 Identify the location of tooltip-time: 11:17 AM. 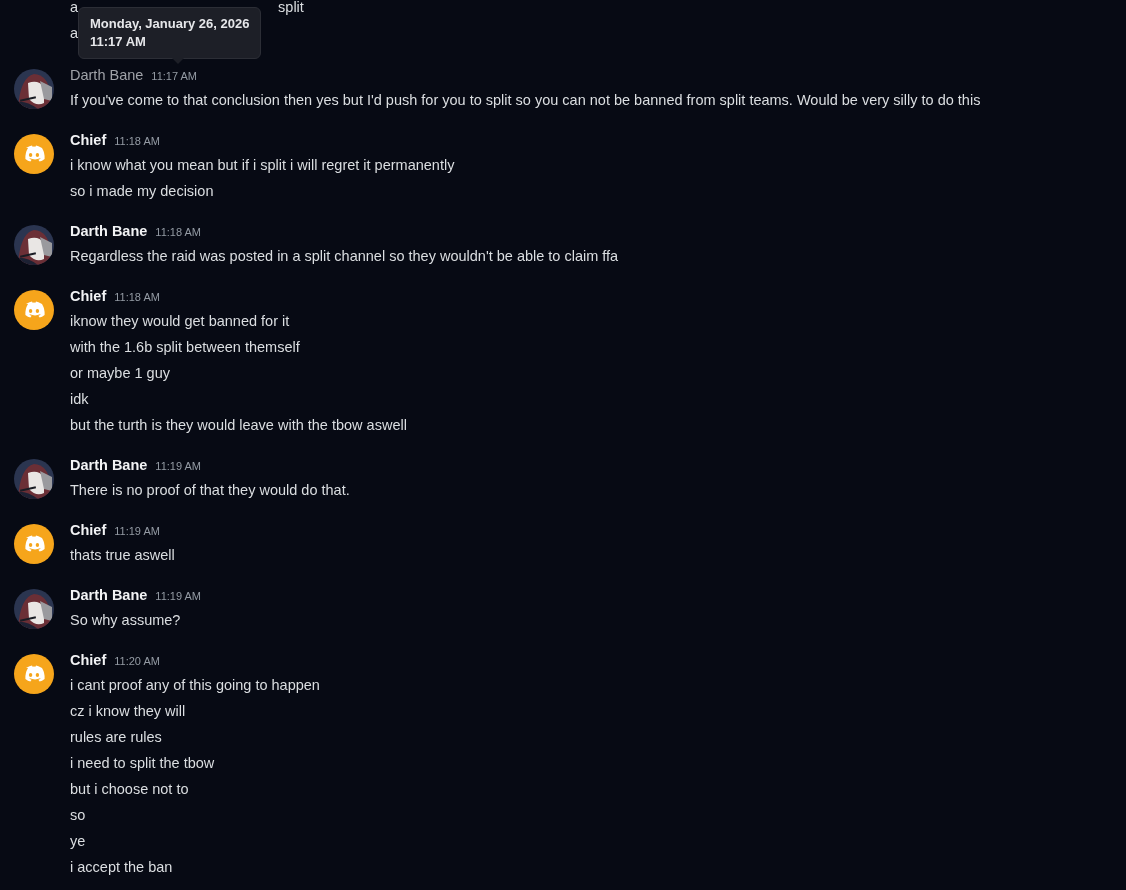
(118, 42).